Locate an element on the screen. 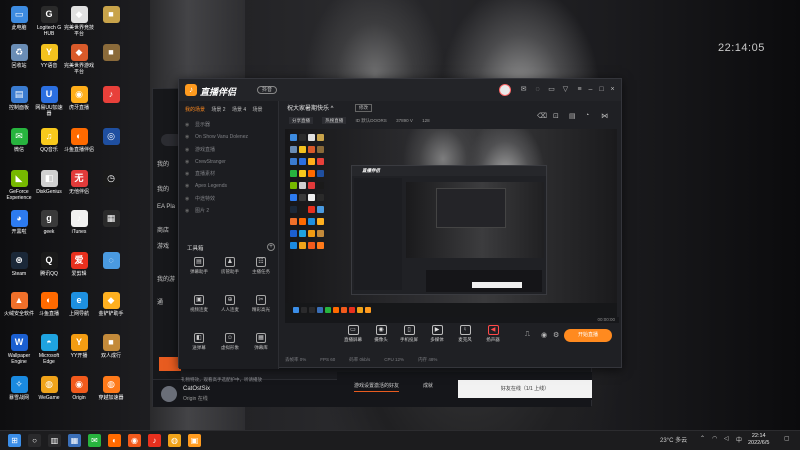  minimize-icon: – is located at coordinates (590, 89).